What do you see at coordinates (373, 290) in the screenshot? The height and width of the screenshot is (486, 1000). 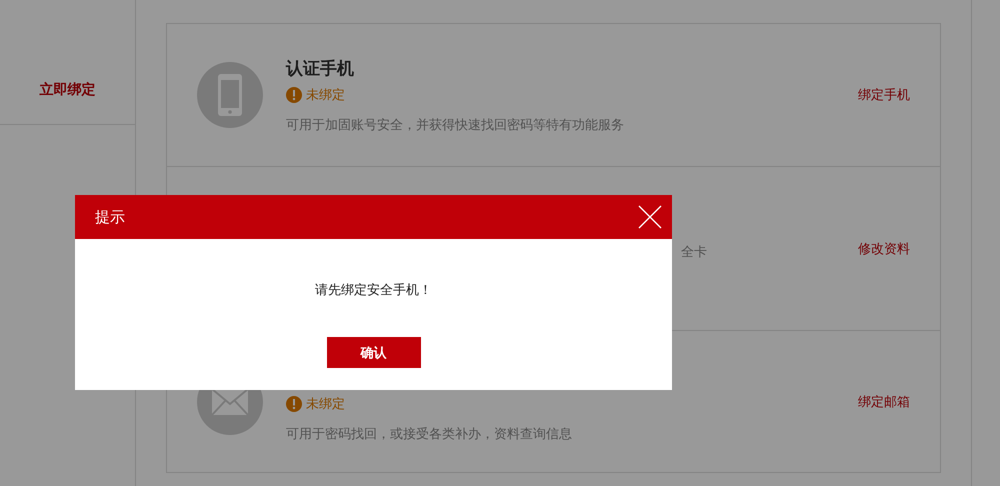 I see `dialog-message: 请先绑定安全手机！` at bounding box center [373, 290].